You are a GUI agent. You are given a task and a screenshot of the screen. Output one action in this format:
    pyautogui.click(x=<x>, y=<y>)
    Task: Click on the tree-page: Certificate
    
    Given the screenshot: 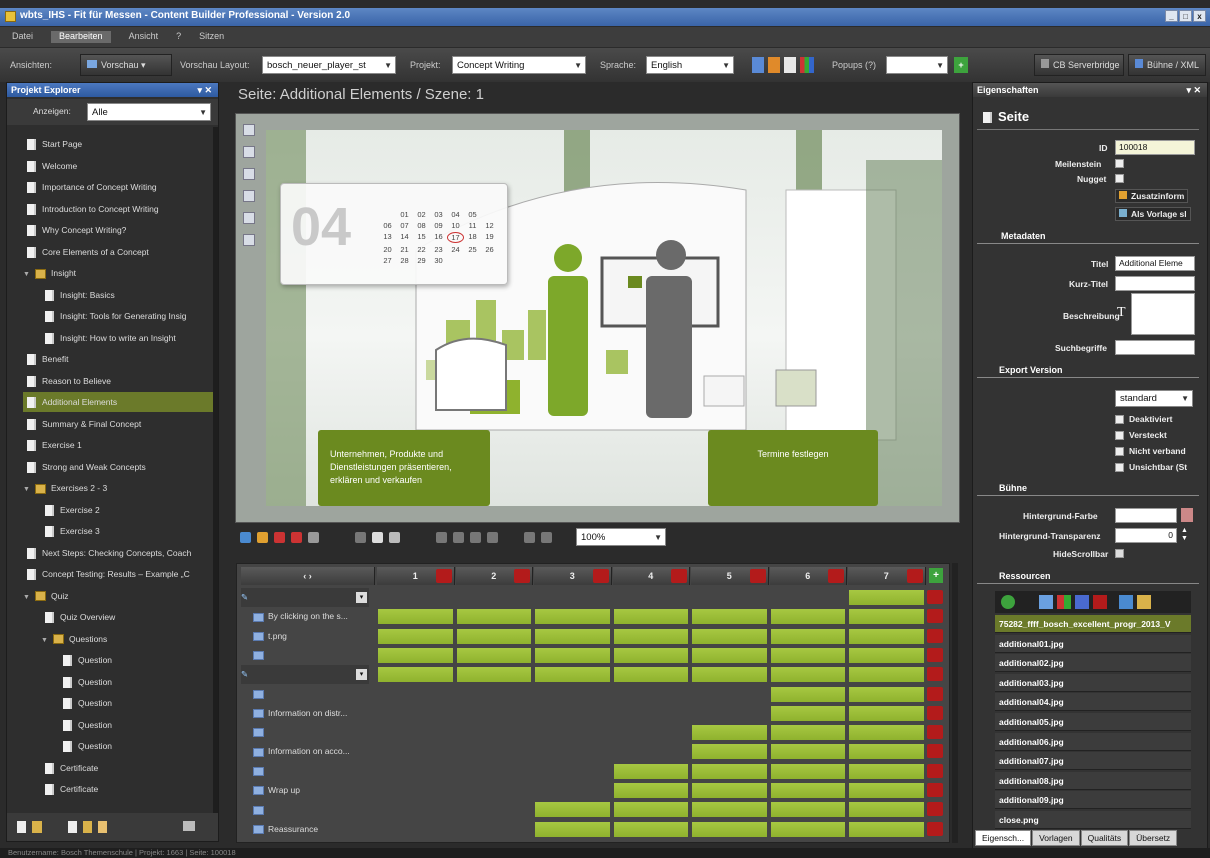 What is the action you would take?
    pyautogui.click(x=118, y=789)
    